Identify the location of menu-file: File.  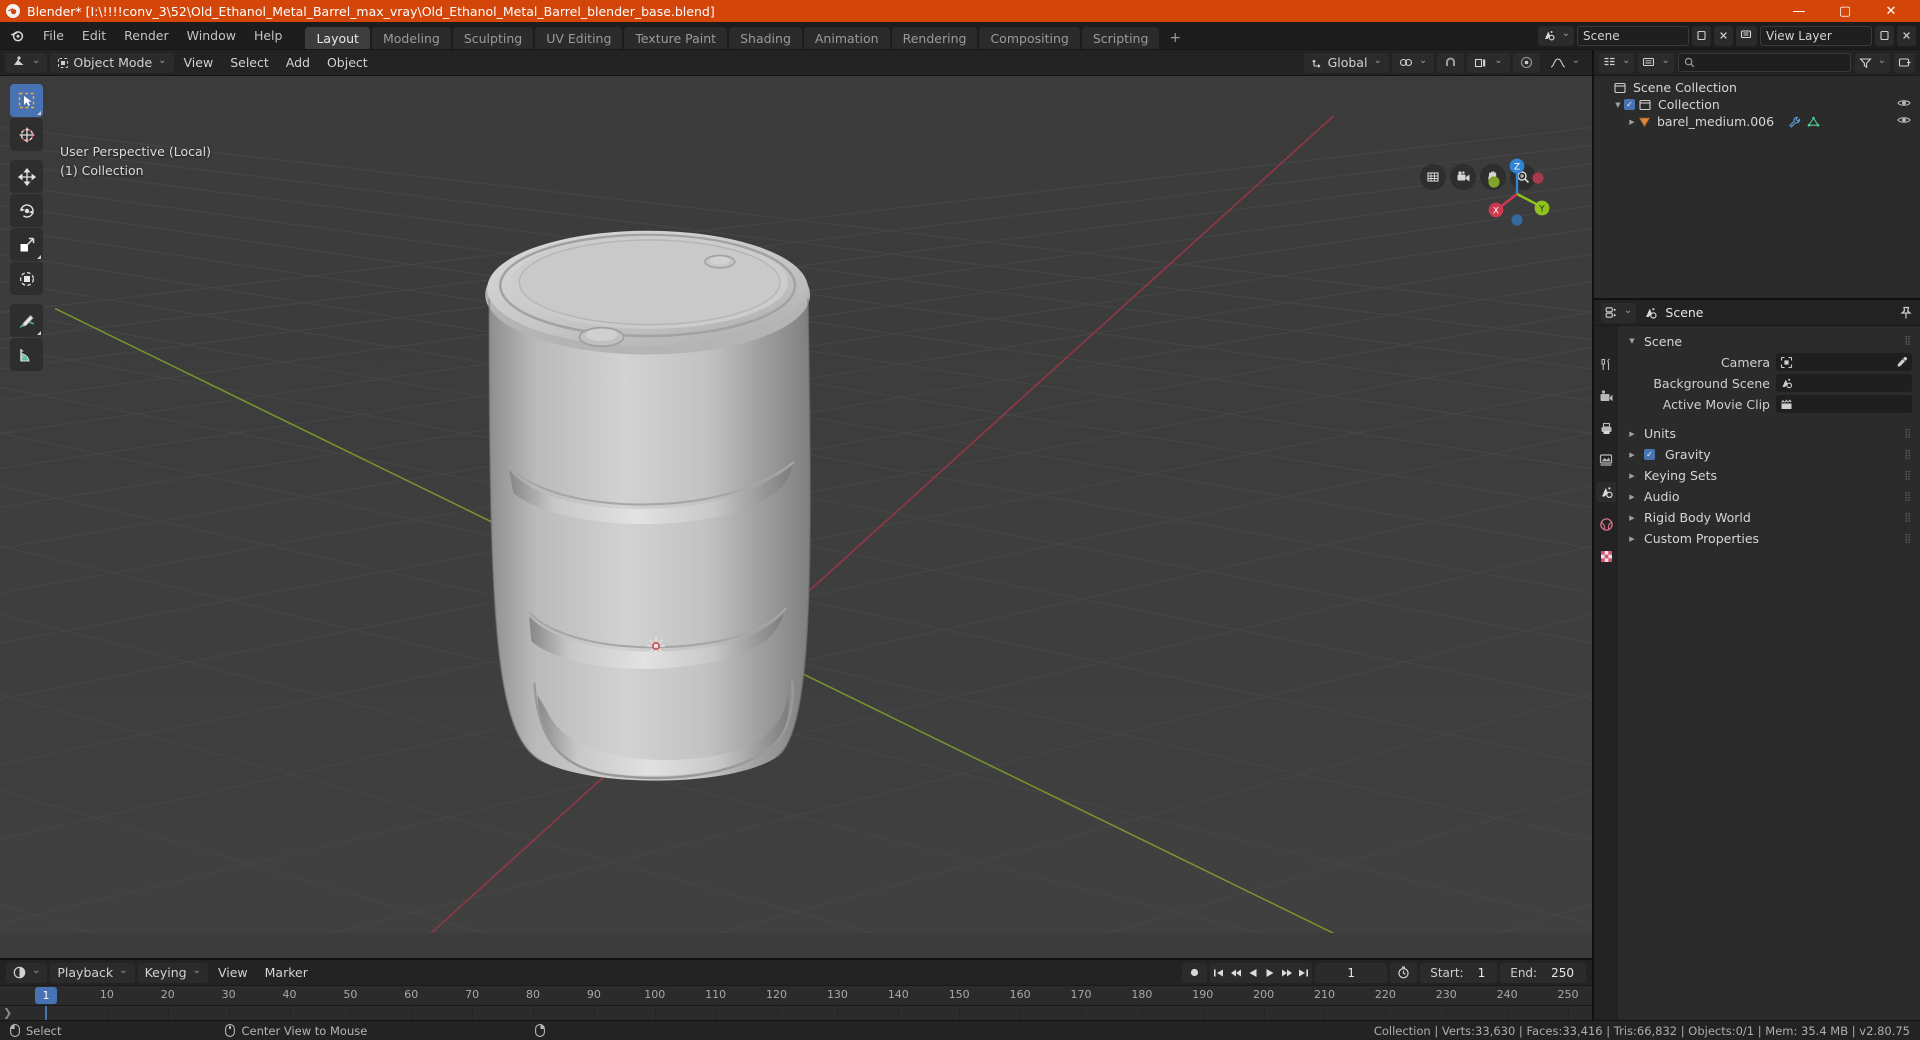
(53, 35).